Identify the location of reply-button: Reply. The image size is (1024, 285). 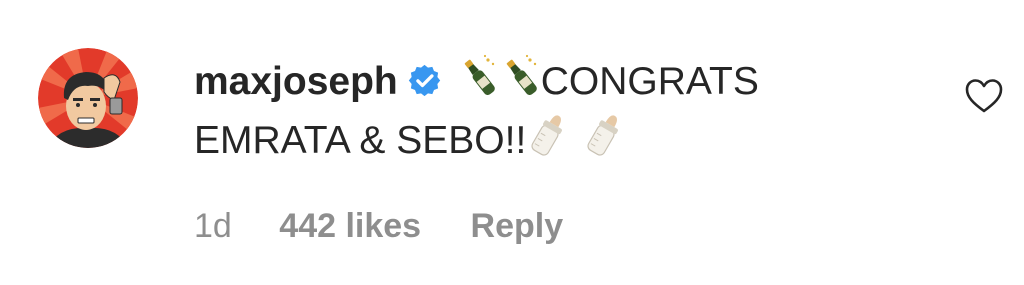
(517, 226).